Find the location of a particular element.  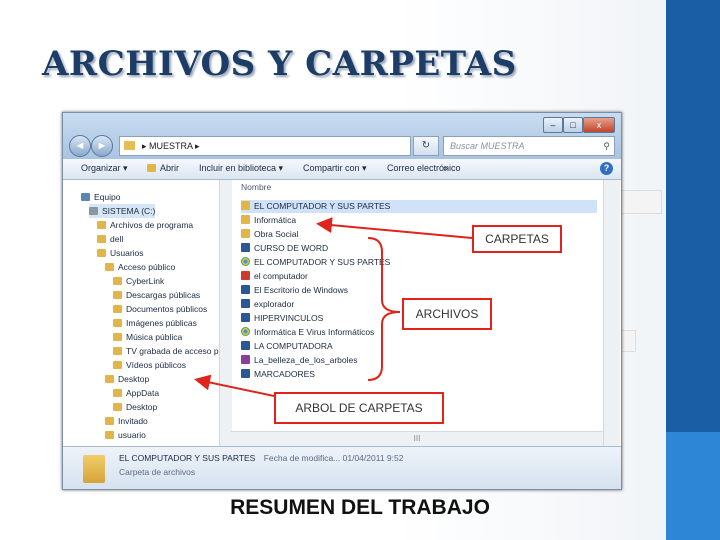

tree-item: Vídeos públicos is located at coordinates (149, 365).